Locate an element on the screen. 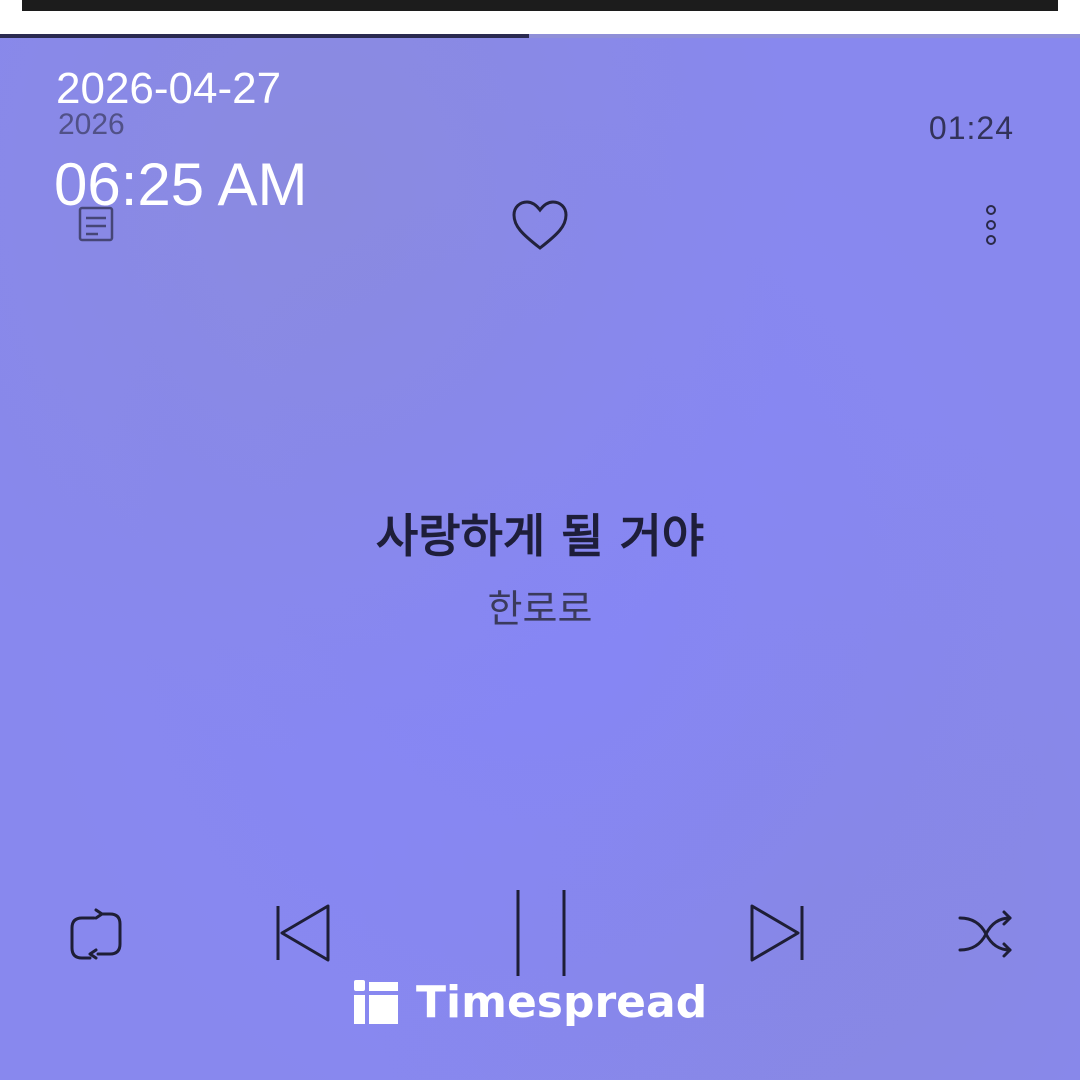 The width and height of the screenshot is (1080, 1080). skip-next-icon is located at coordinates (777, 933).